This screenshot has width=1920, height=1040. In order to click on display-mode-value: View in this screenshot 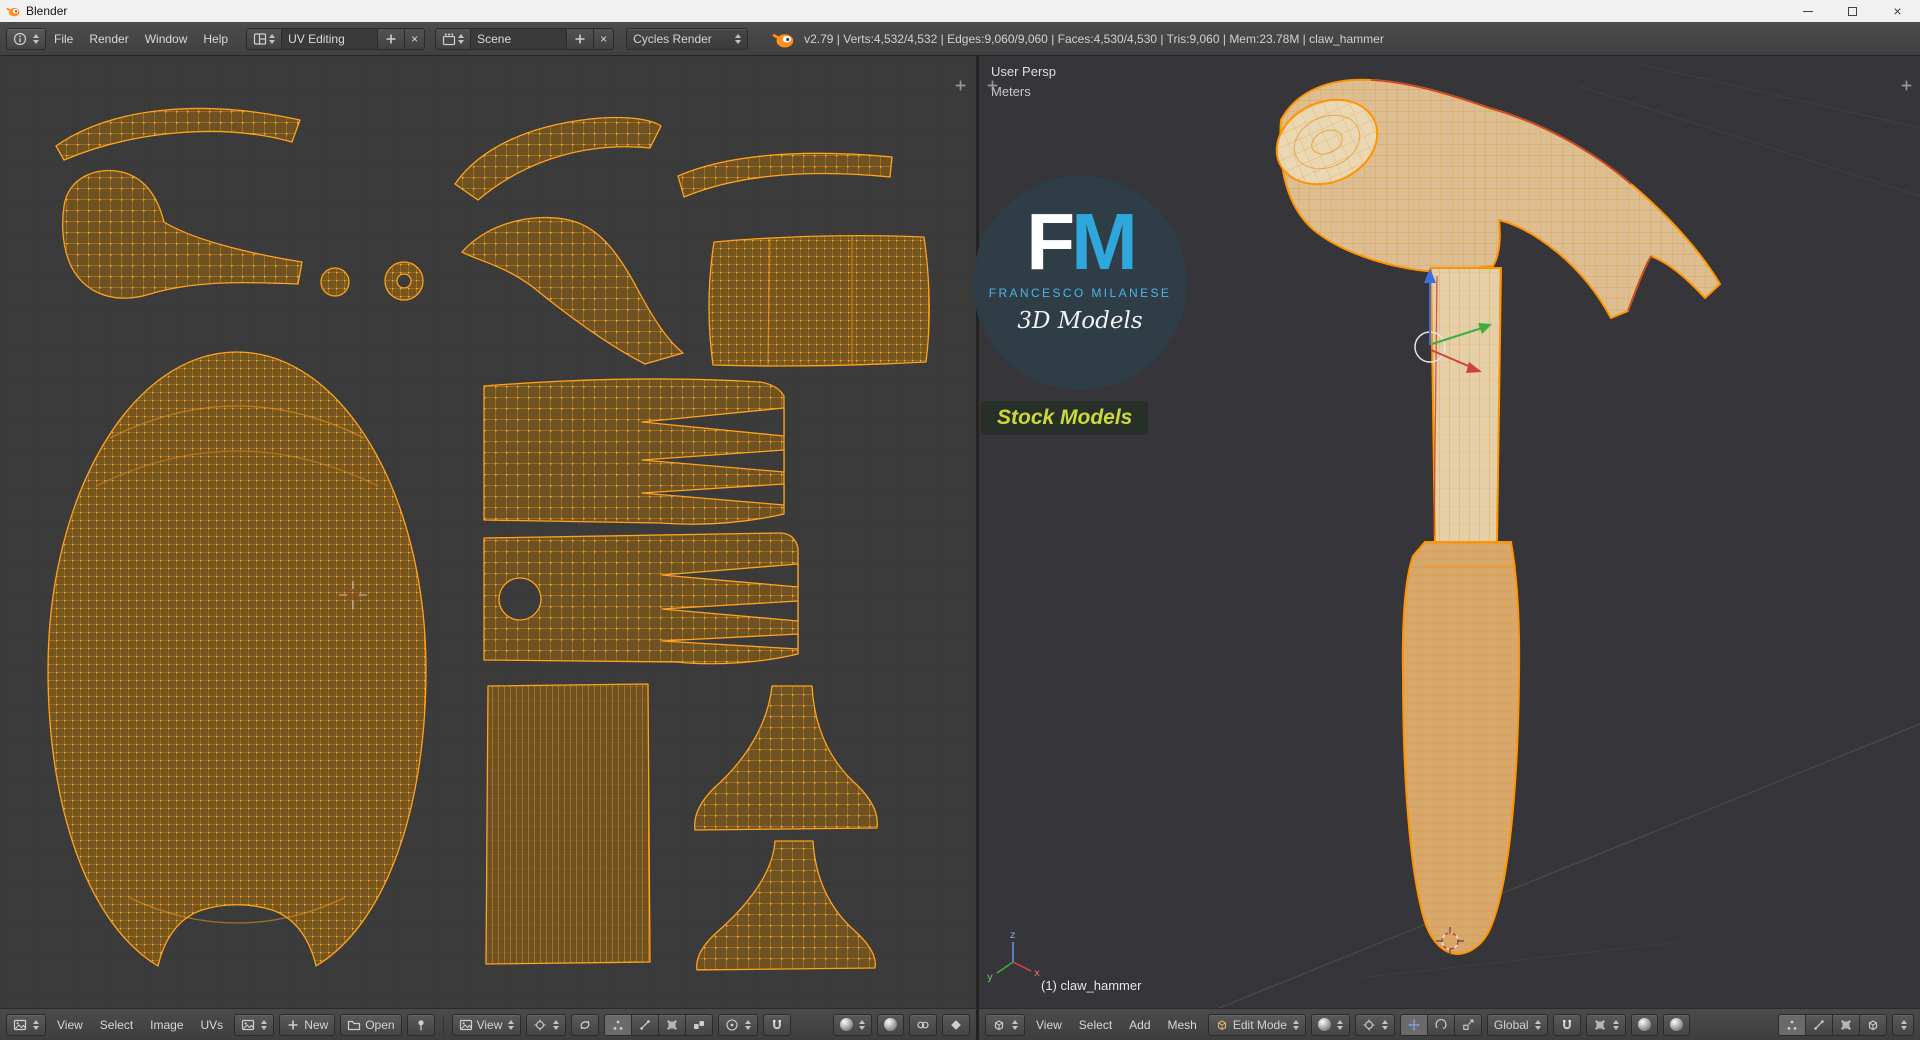, I will do `click(489, 1024)`.